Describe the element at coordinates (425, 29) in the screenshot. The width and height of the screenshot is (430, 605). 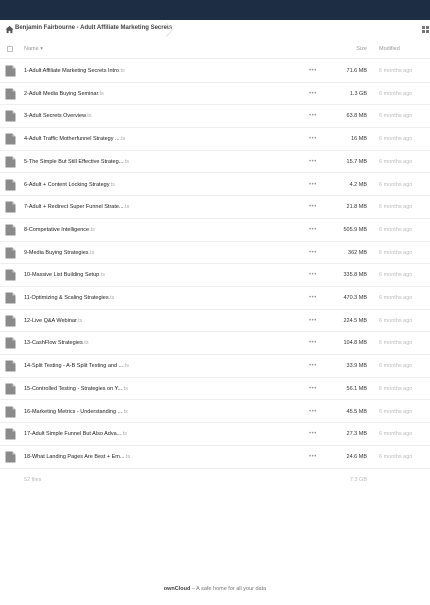
I see `grid-view-icon` at that location.